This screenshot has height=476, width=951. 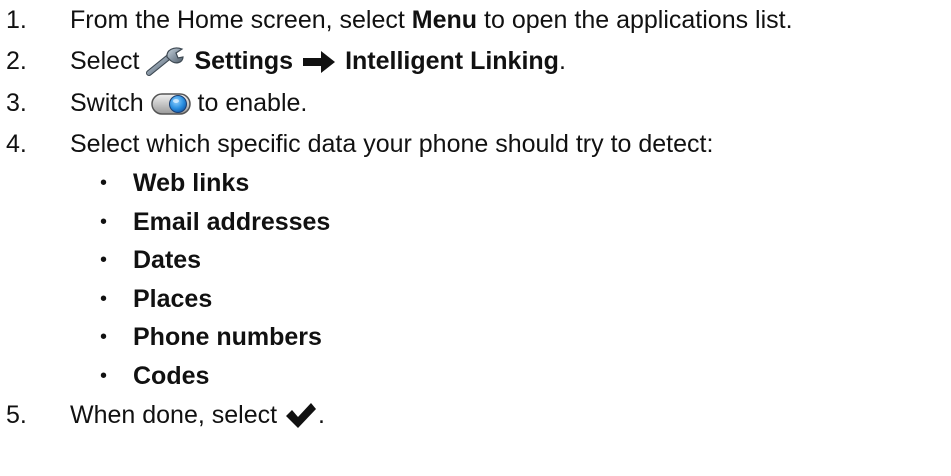 What do you see at coordinates (249, 103) in the screenshot?
I see `step-text: to enable.` at bounding box center [249, 103].